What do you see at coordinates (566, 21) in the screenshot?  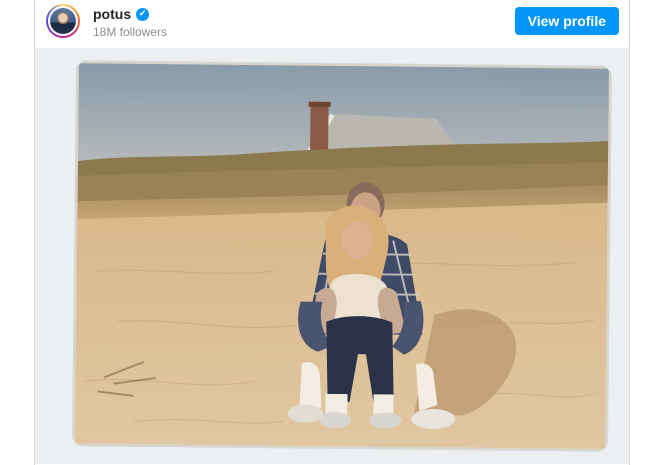 I see `view-profile-button: View profile` at bounding box center [566, 21].